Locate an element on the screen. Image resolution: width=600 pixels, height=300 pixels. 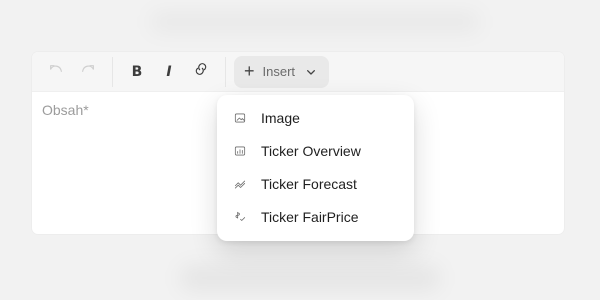
insert-label: Insert is located at coordinates (279, 71).